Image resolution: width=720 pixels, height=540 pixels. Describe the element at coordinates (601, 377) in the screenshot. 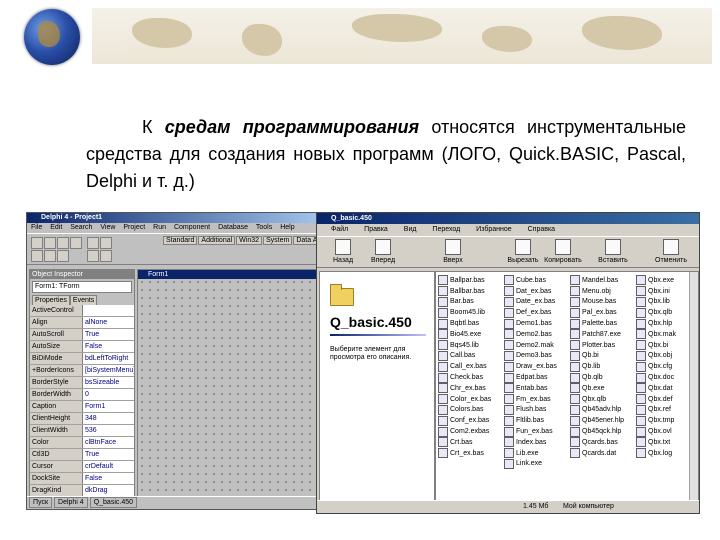

I see `file-item: Qb.qlb` at that location.